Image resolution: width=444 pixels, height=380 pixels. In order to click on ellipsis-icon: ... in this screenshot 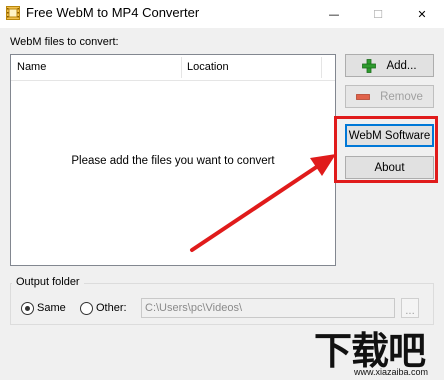, I will do `click(410, 311)`.